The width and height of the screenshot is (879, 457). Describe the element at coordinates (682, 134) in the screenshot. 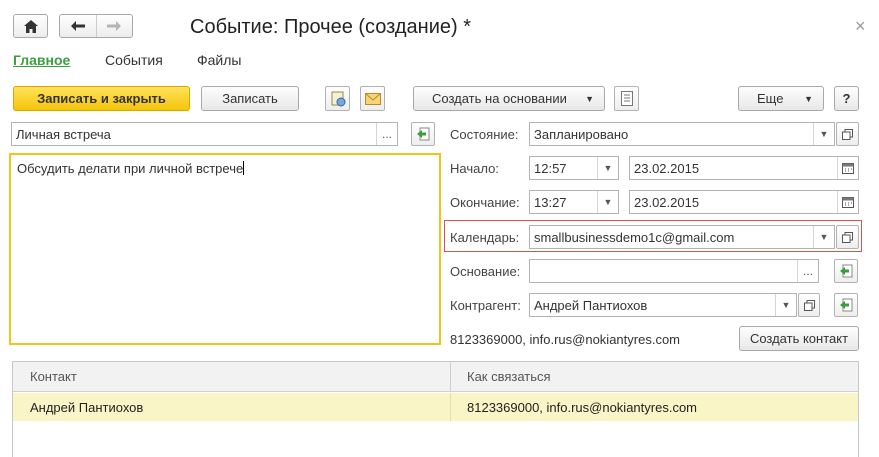

I see `state-select: Запланировано ▼` at that location.